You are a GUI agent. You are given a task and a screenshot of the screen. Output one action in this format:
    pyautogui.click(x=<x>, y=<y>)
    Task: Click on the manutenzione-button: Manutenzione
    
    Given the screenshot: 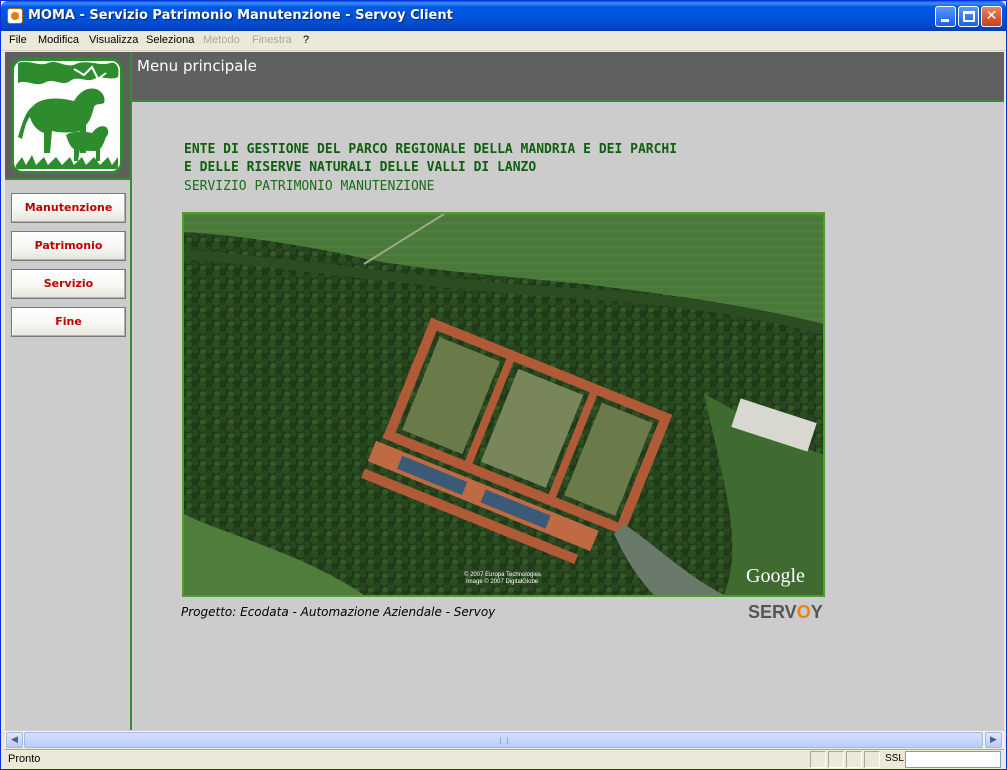 What is the action you would take?
    pyautogui.click(x=68, y=208)
    